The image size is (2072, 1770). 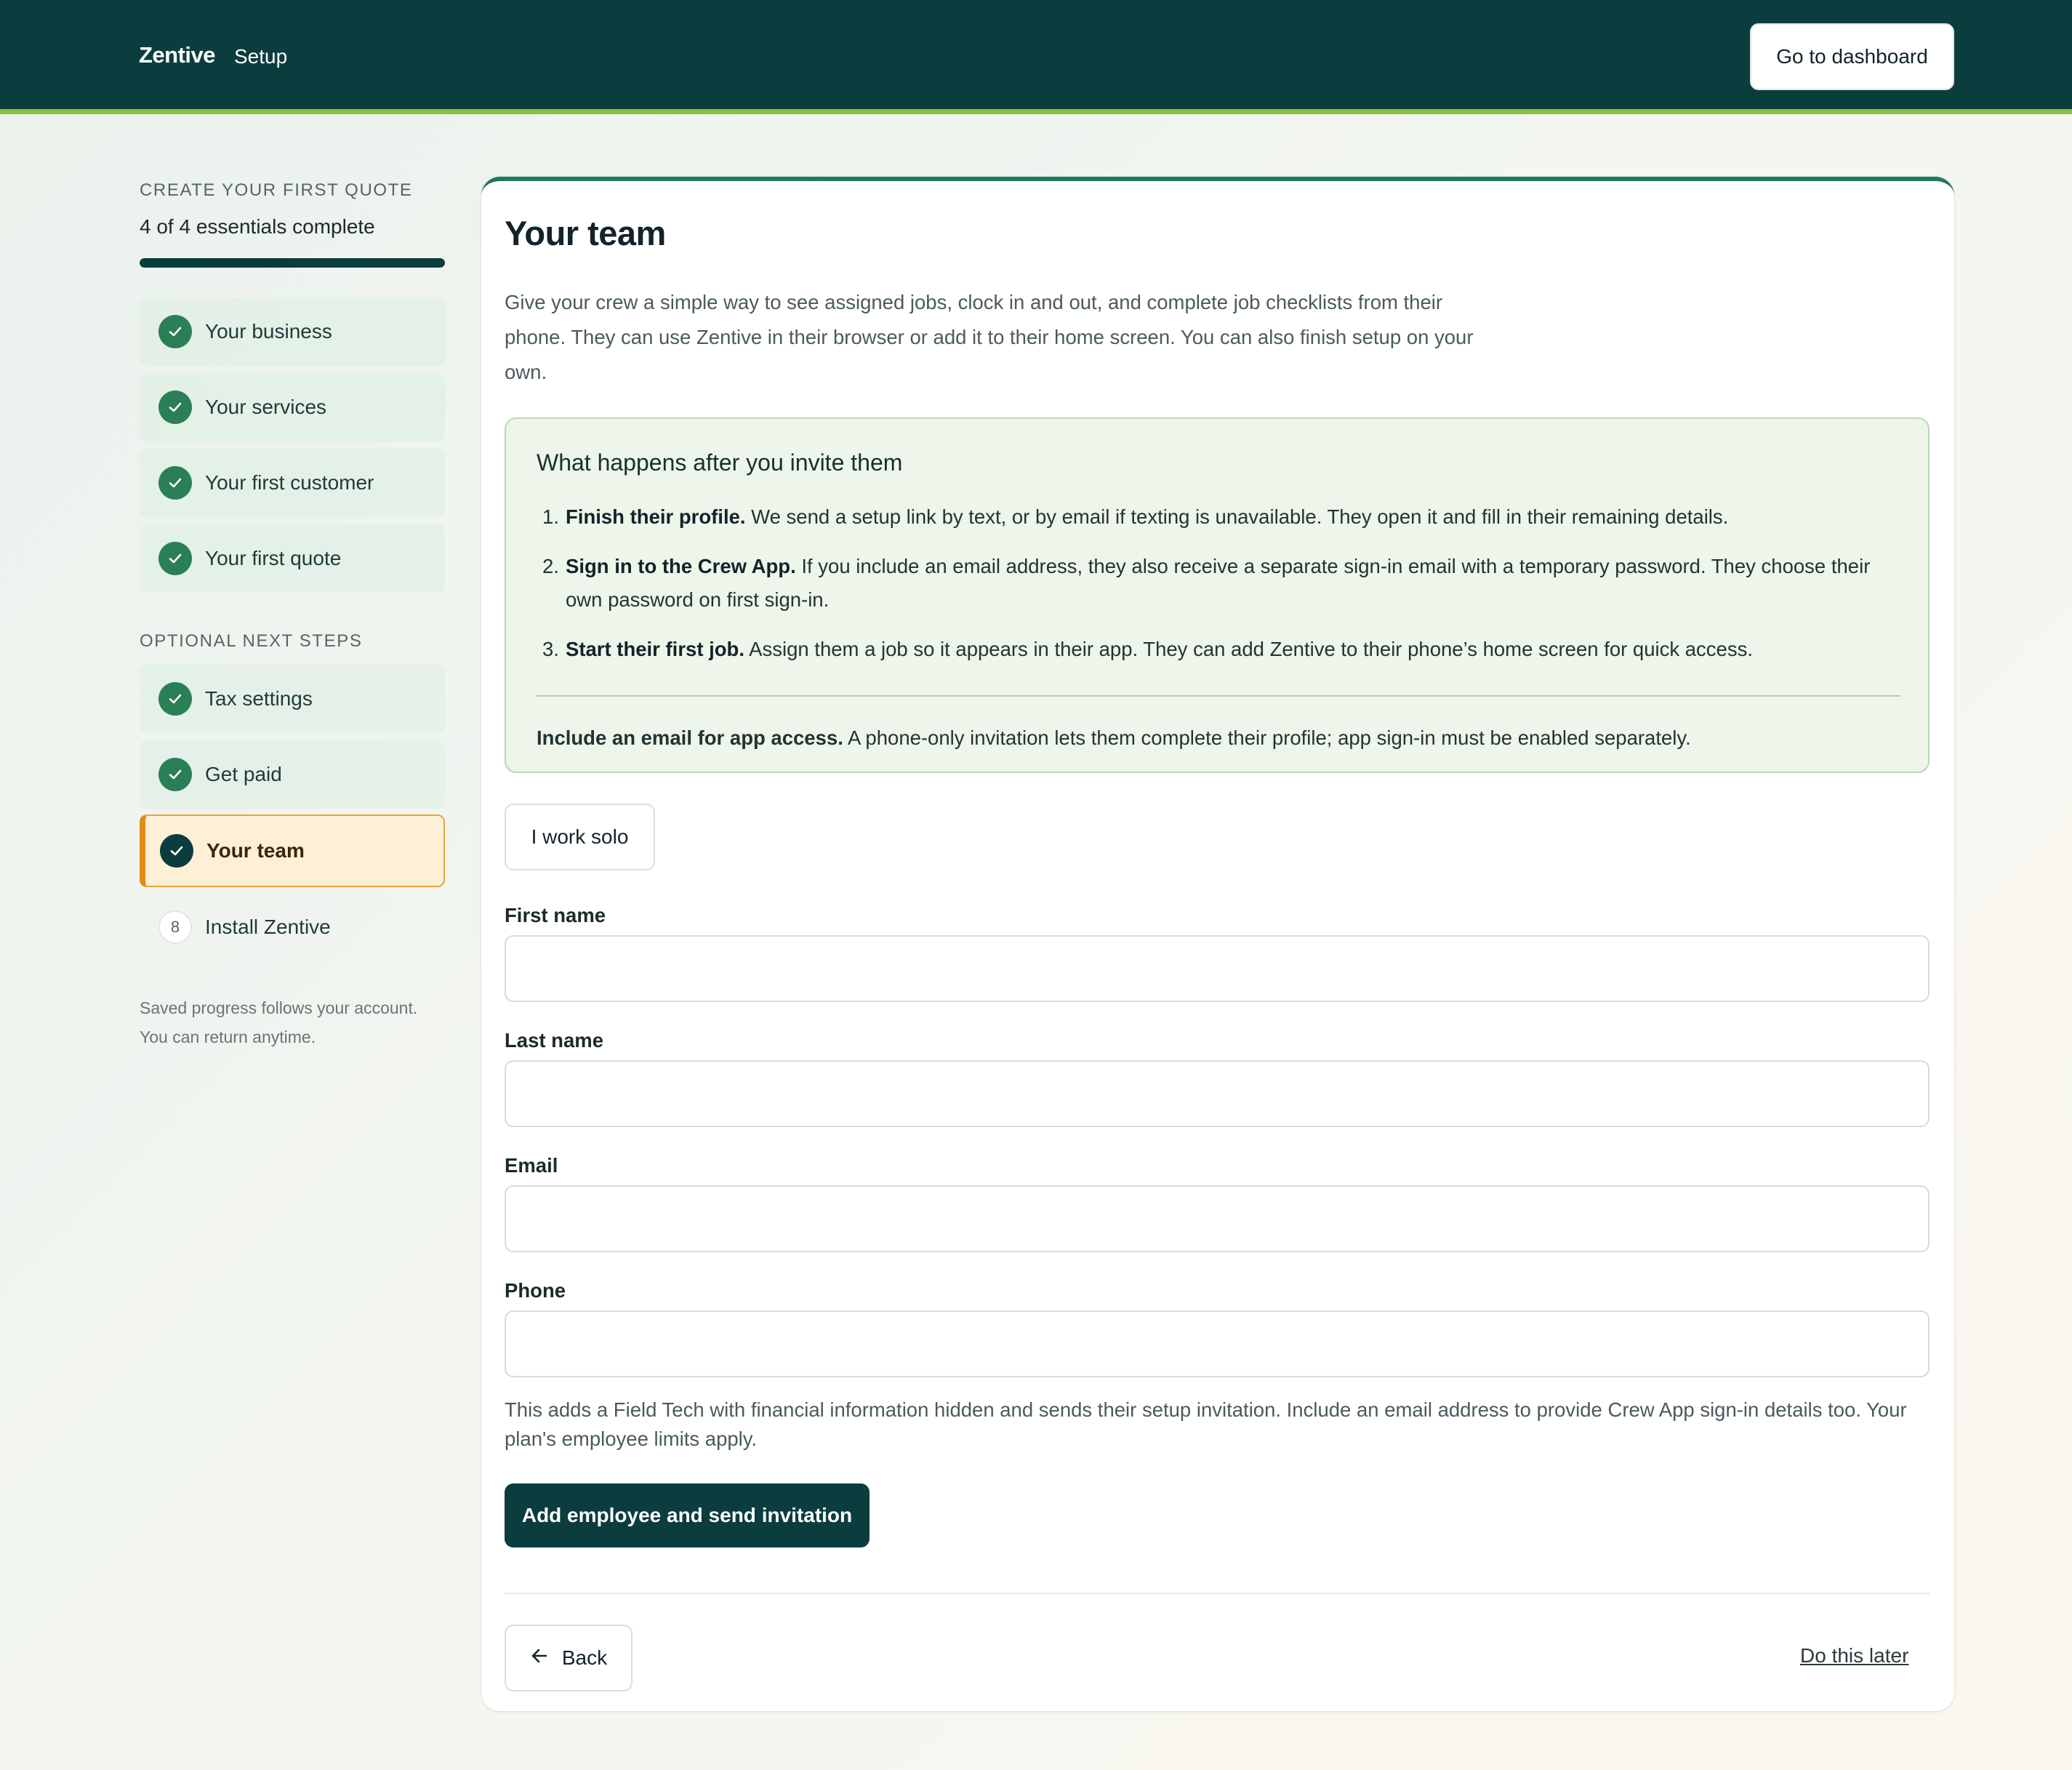 What do you see at coordinates (580, 837) in the screenshot?
I see `work-solo-button: I work solo` at bounding box center [580, 837].